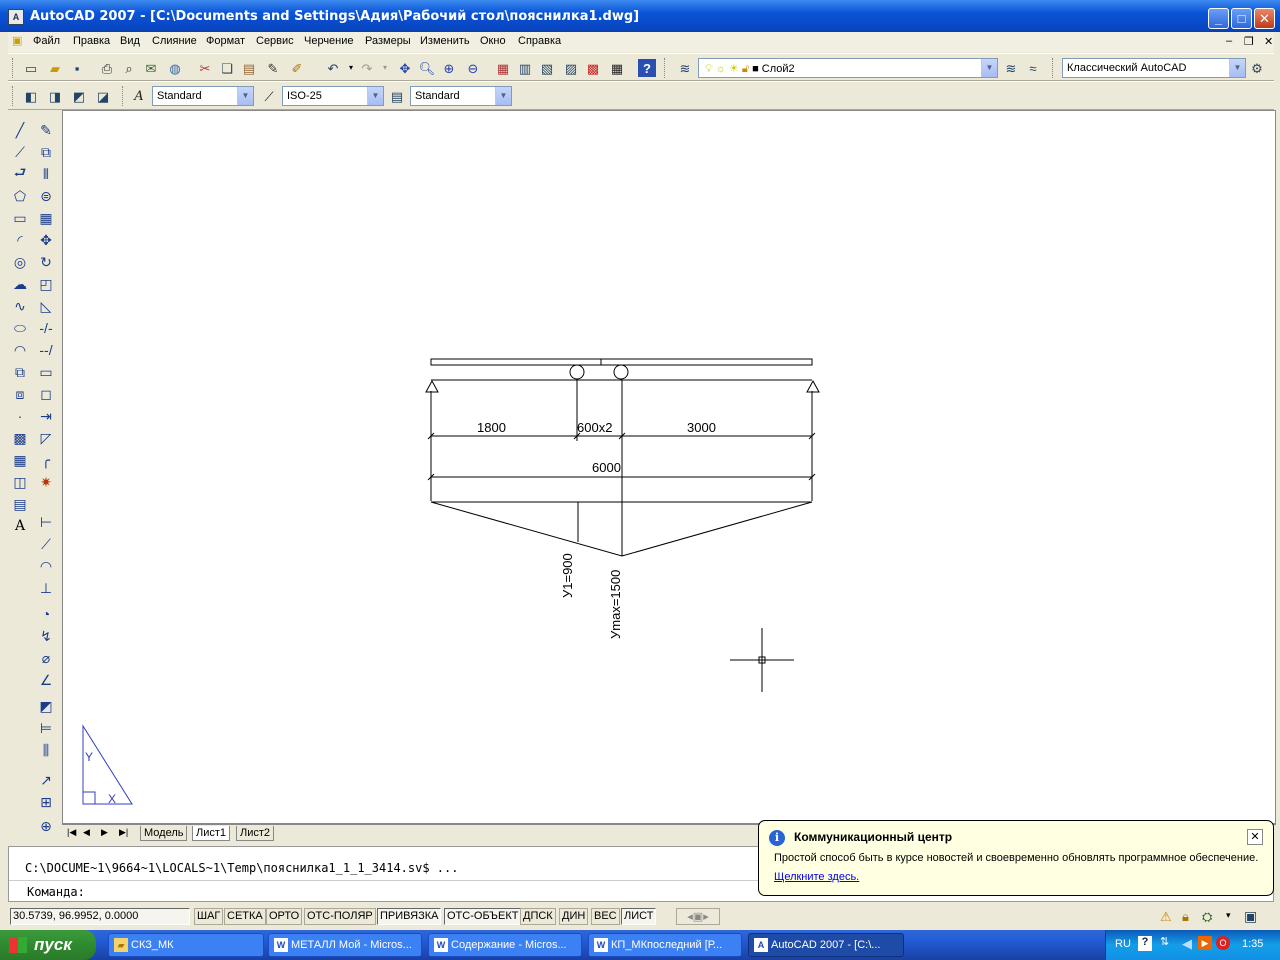 This screenshot has width=1280, height=960. I want to click on help-tray-icon: ?, so click(1145, 943).